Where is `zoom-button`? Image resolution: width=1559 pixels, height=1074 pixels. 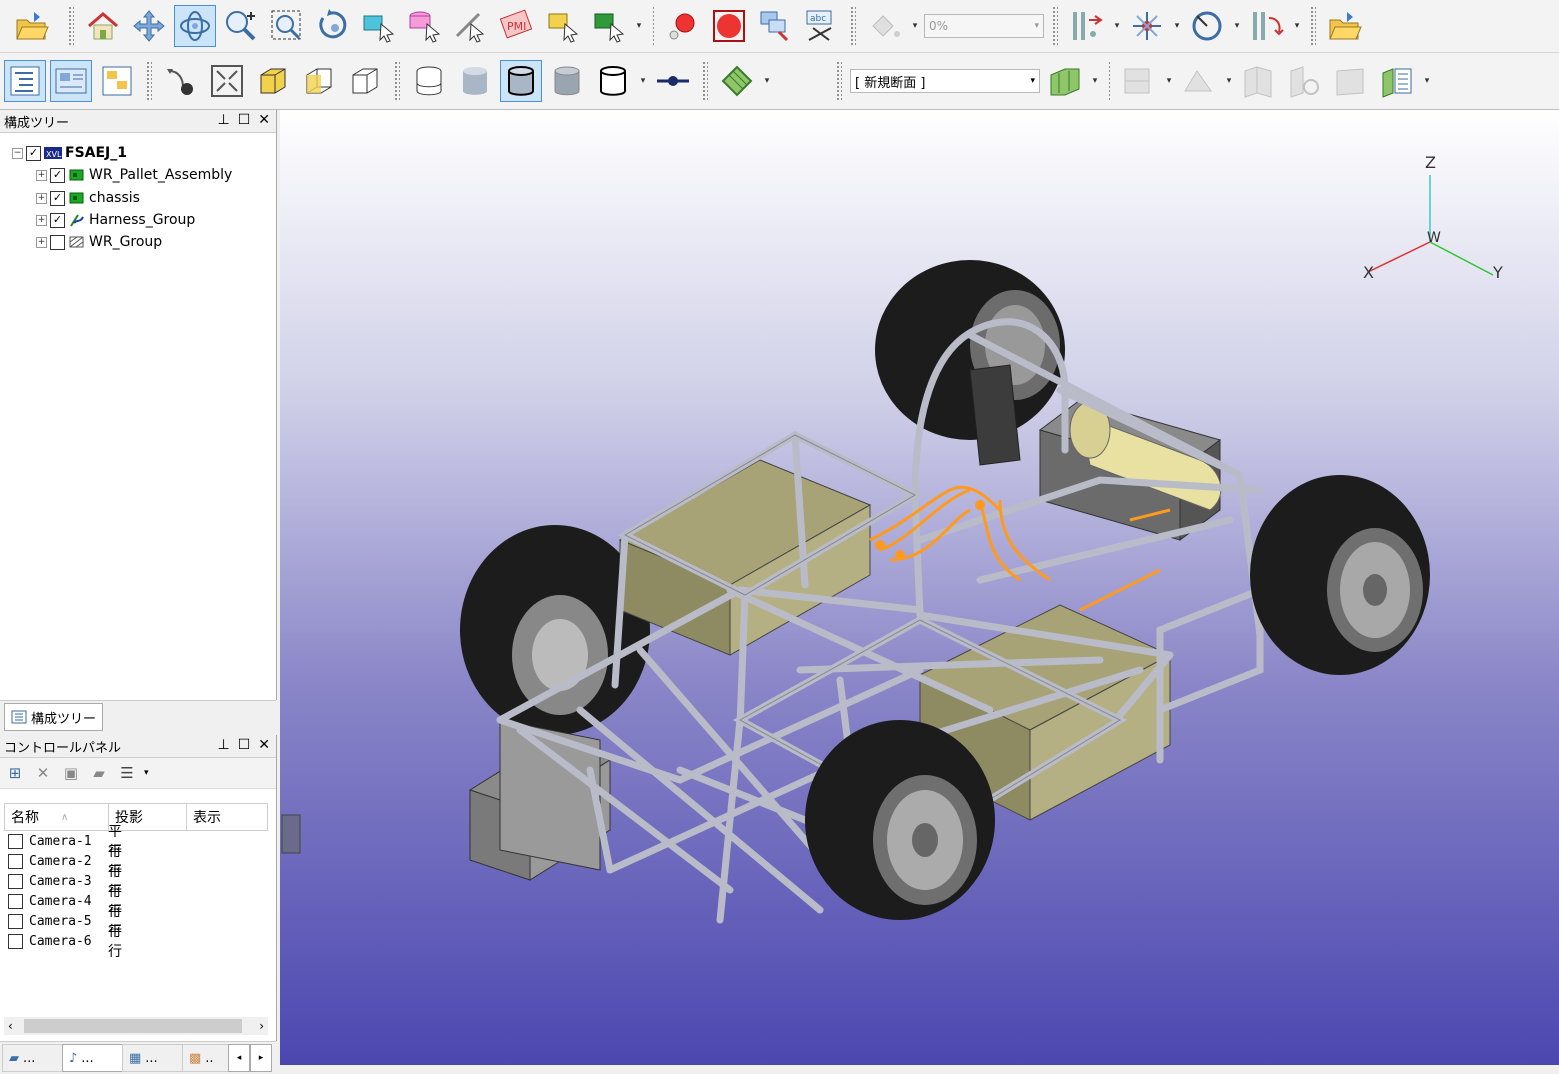
zoom-button is located at coordinates (241, 26).